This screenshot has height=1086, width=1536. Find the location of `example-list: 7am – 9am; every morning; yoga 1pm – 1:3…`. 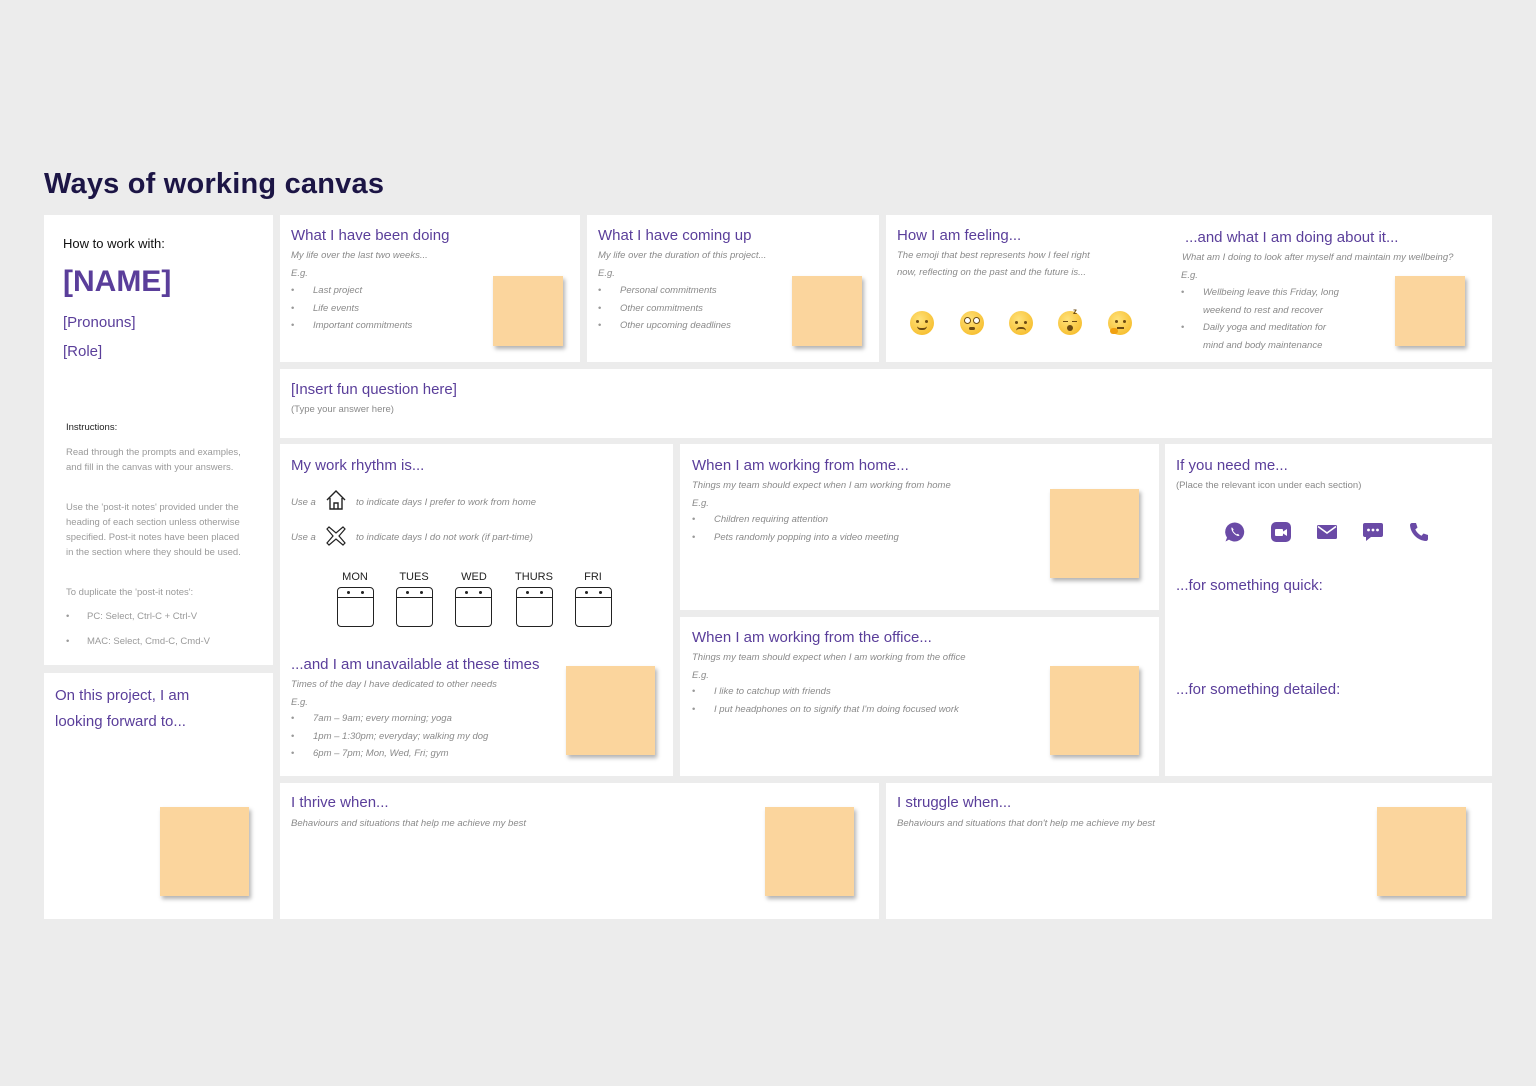

example-list: 7am – 9am; every morning; yoga 1pm – 1:3… is located at coordinates (389, 736).